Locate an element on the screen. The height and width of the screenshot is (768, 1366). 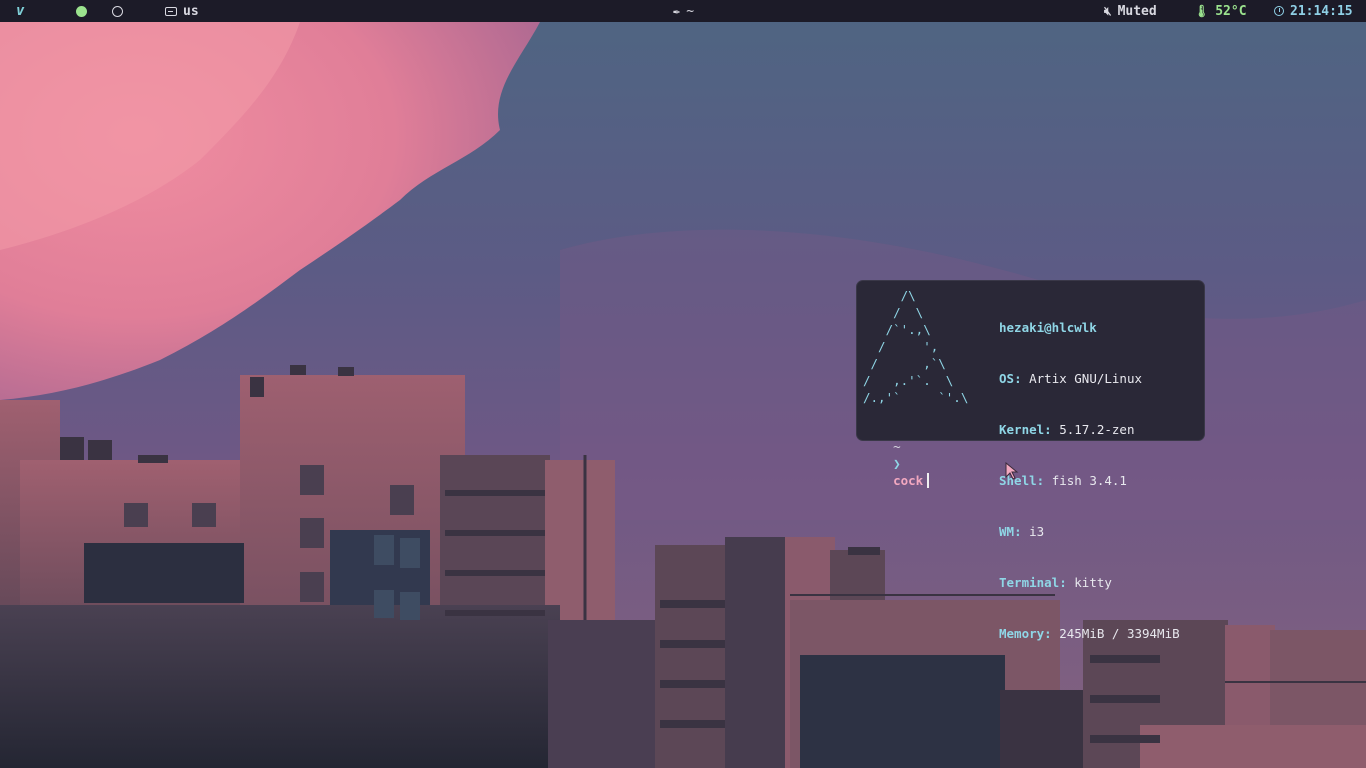
workspace-active-dot-icon is located at coordinates (81, 11).